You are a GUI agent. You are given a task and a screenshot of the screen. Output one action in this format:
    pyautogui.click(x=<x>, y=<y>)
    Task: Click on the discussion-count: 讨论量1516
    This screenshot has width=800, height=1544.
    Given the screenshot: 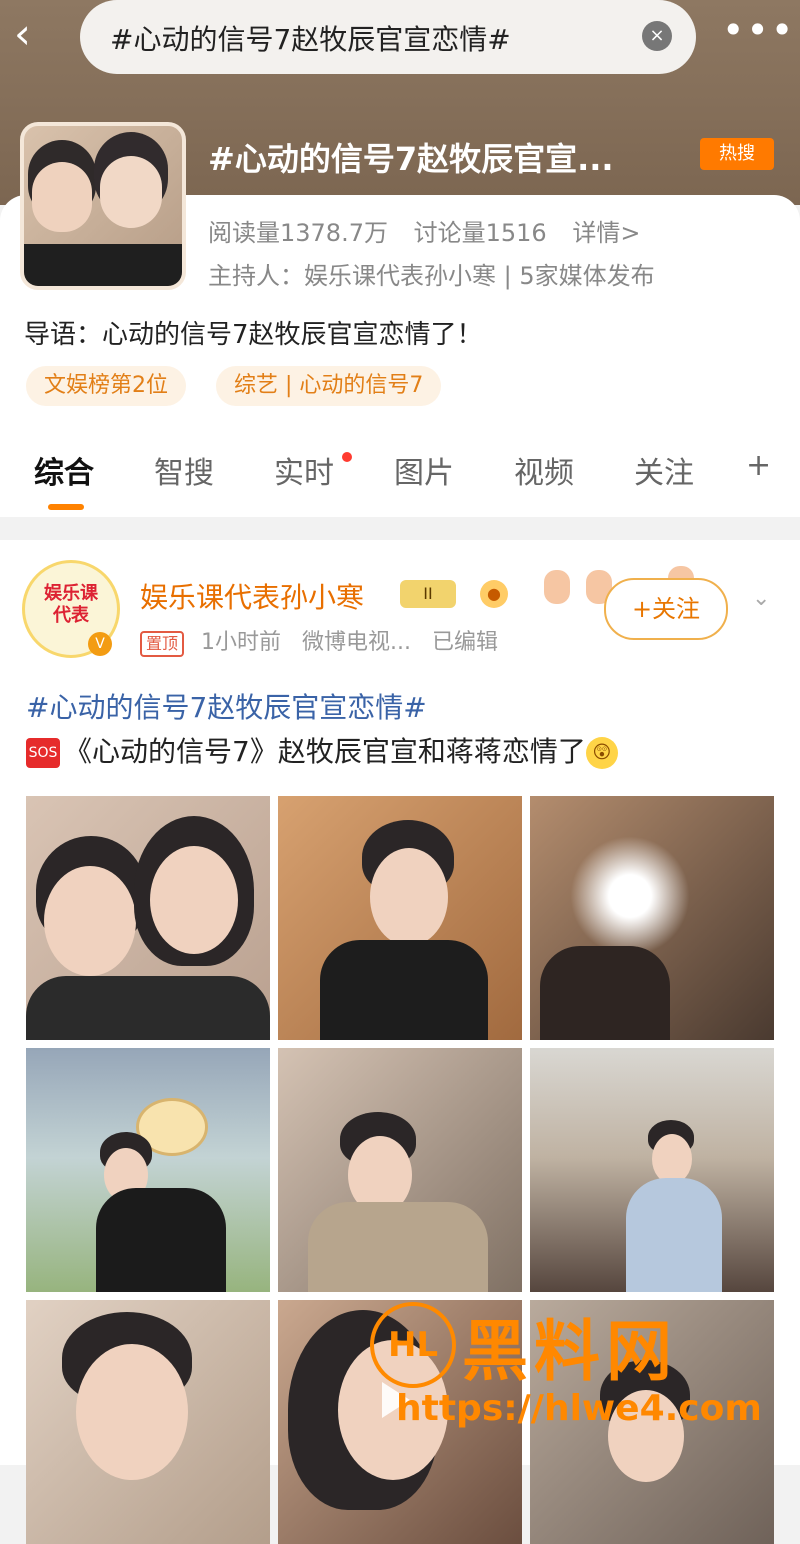 What is the action you would take?
    pyautogui.click(x=480, y=233)
    